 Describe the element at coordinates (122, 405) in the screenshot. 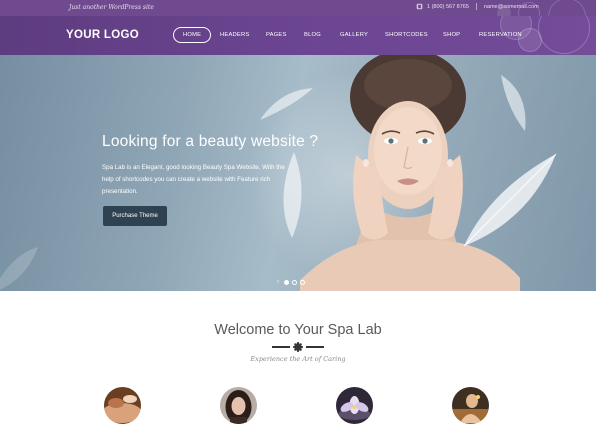

I see `service-image-massage` at that location.